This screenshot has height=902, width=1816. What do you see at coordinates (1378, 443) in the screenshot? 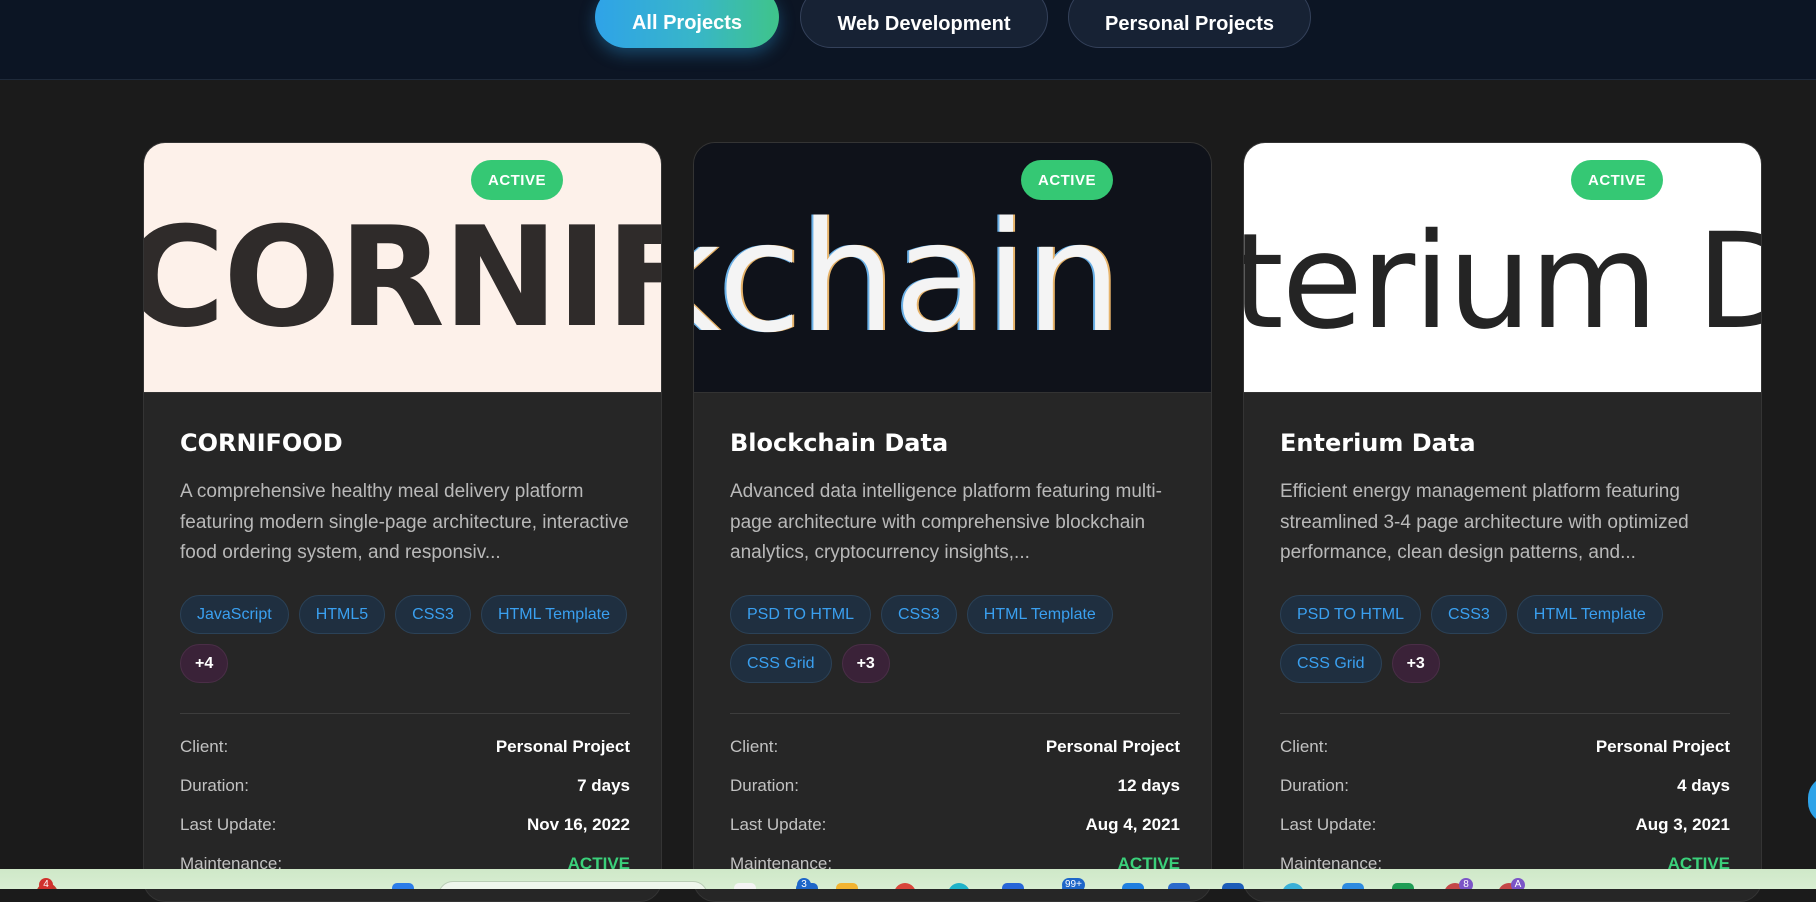
I see `project-title: Enterium Data` at bounding box center [1378, 443].